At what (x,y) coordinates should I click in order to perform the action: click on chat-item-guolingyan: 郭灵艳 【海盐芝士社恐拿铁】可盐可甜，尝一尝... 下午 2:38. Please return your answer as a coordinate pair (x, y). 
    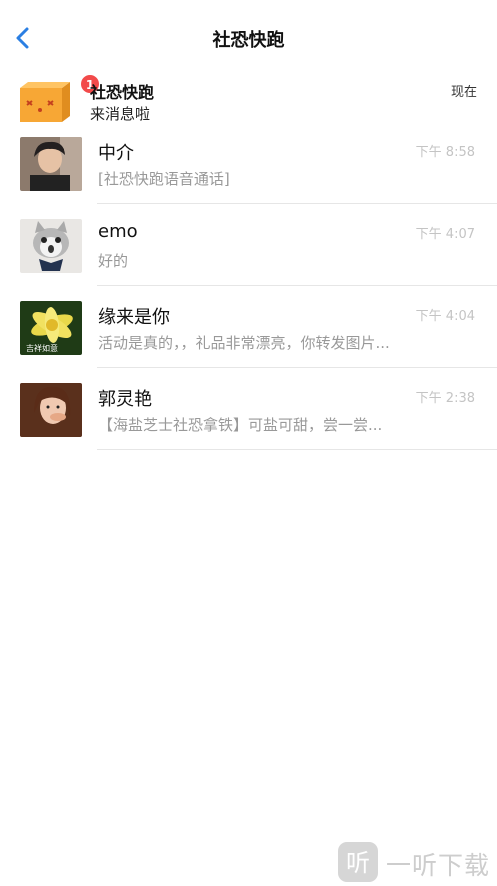
    Looking at the image, I should click on (248, 424).